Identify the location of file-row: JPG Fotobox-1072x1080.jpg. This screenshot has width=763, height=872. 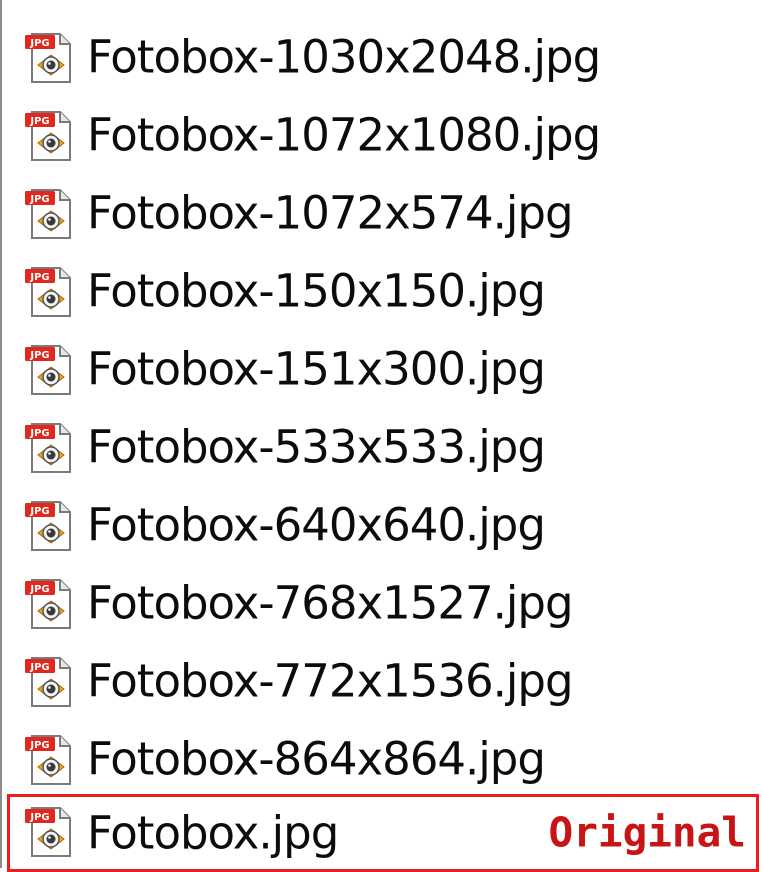
(383, 135).